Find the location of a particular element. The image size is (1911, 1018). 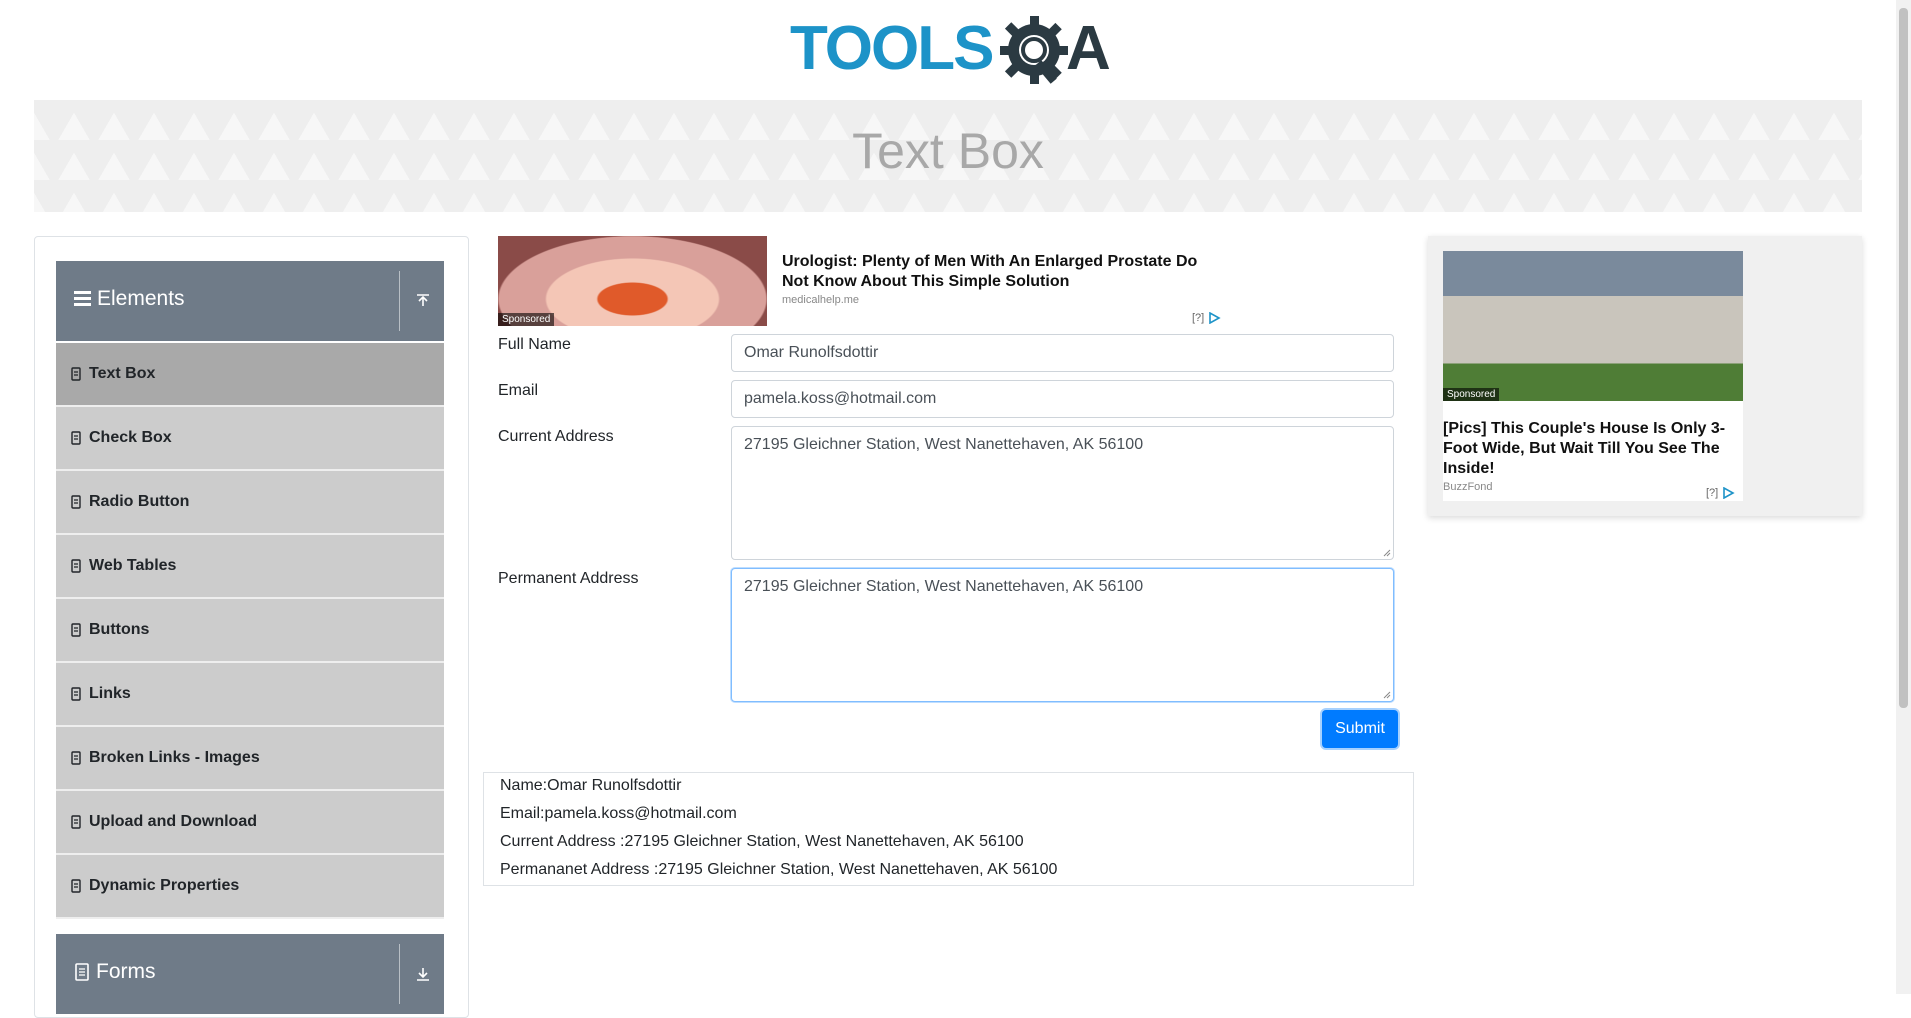

download-icon is located at coordinates (423, 974).